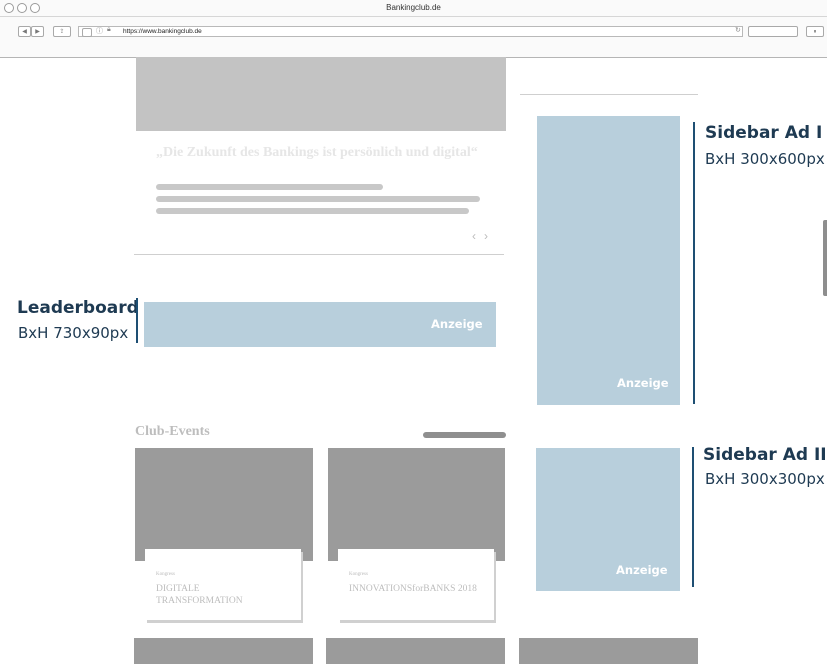 Image resolution: width=827 pixels, height=664 pixels. Describe the element at coordinates (99, 31) in the screenshot. I see `info-icon: ⓘ` at that location.